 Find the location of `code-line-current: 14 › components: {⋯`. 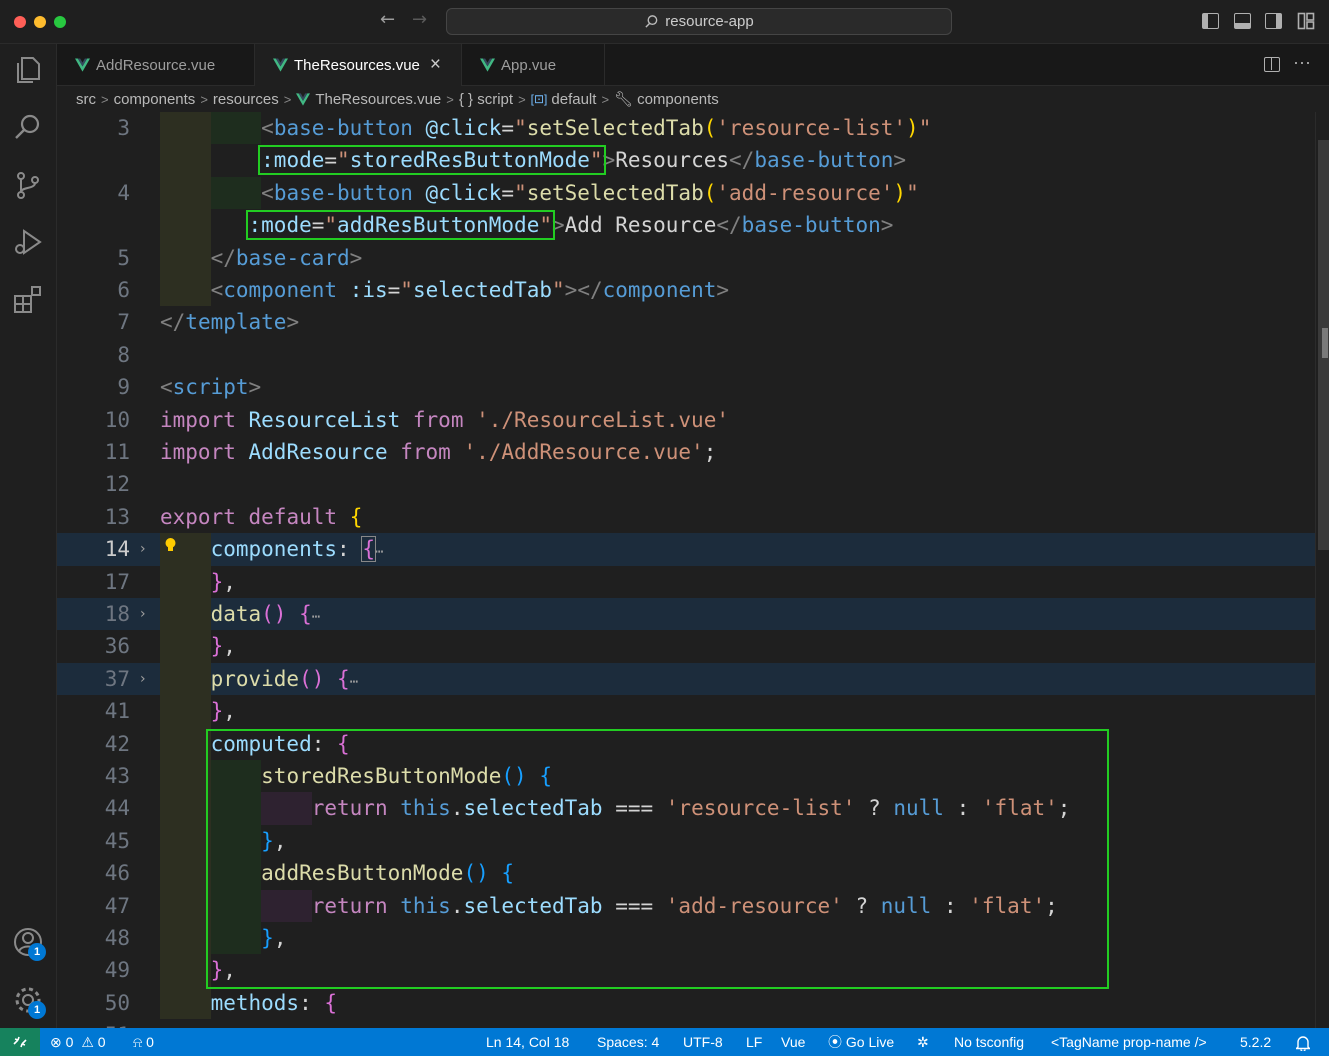

code-line-current: 14 › components: {⋯ is located at coordinates (686, 549).